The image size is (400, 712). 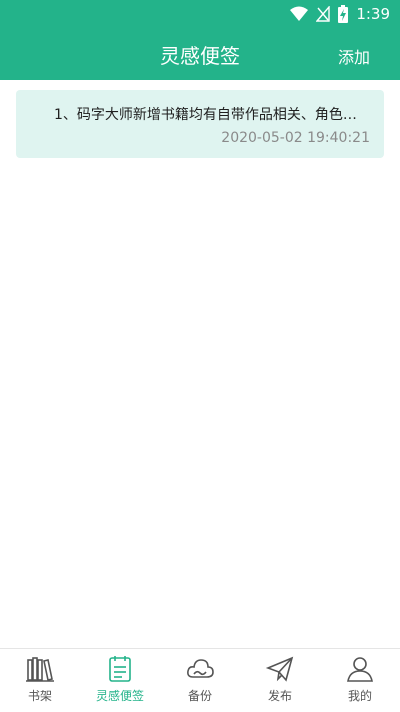 I want to click on tab-backup: 备份, so click(x=200, y=680).